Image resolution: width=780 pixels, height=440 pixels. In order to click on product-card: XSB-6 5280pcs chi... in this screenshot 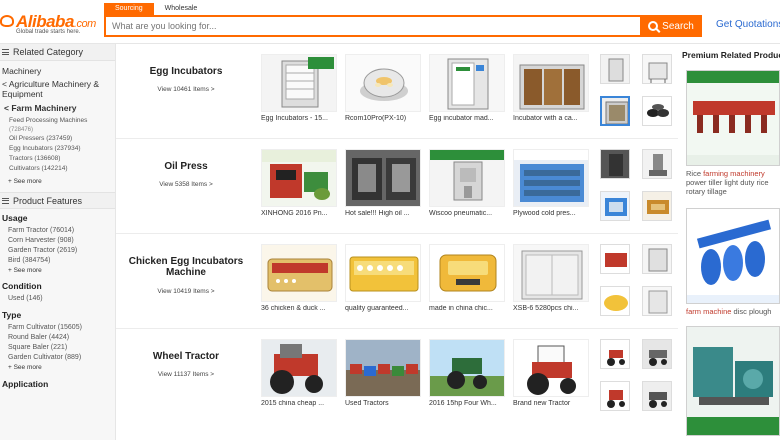, I will do `click(551, 278)`.